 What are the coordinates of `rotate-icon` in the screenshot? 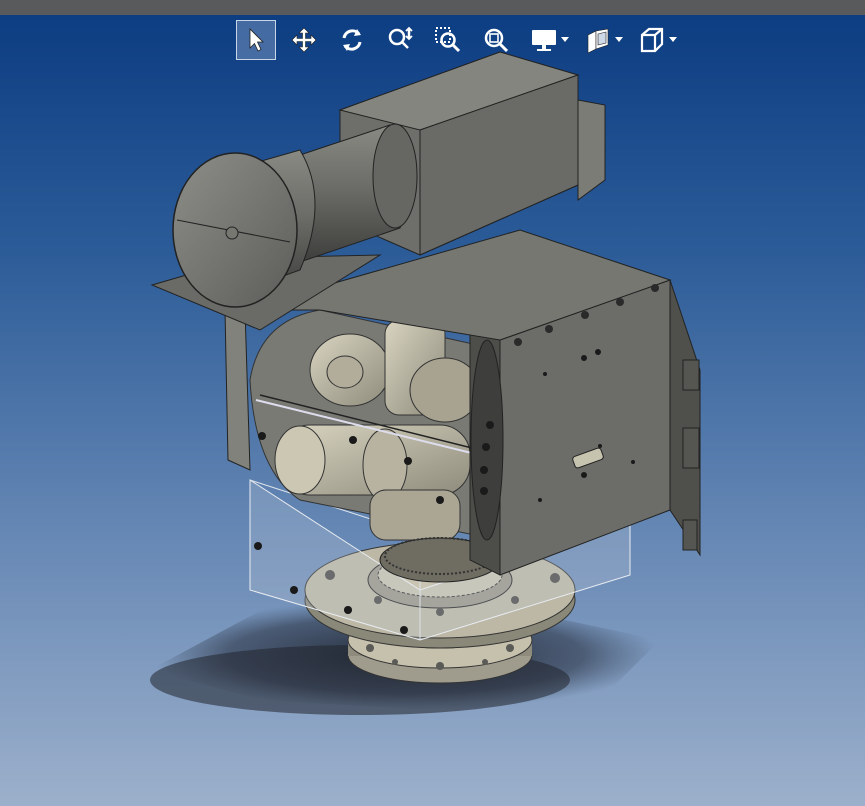 It's located at (352, 40).